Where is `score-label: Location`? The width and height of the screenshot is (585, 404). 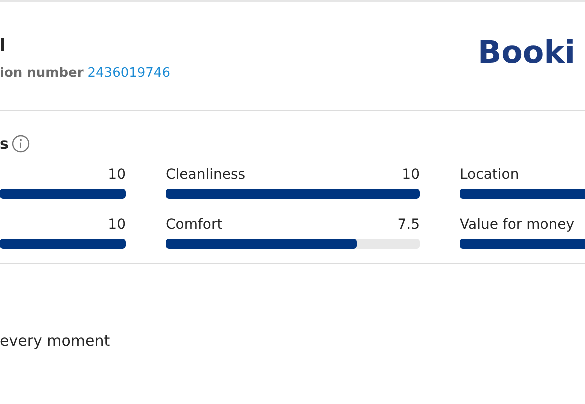
score-label: Location is located at coordinates (490, 175).